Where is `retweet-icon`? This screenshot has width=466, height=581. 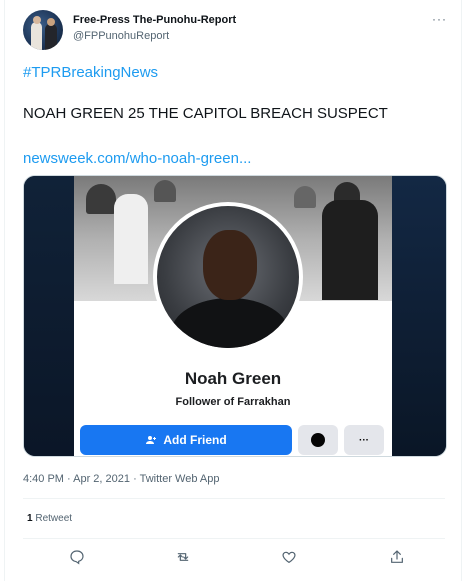
retweet-icon is located at coordinates (183, 557).